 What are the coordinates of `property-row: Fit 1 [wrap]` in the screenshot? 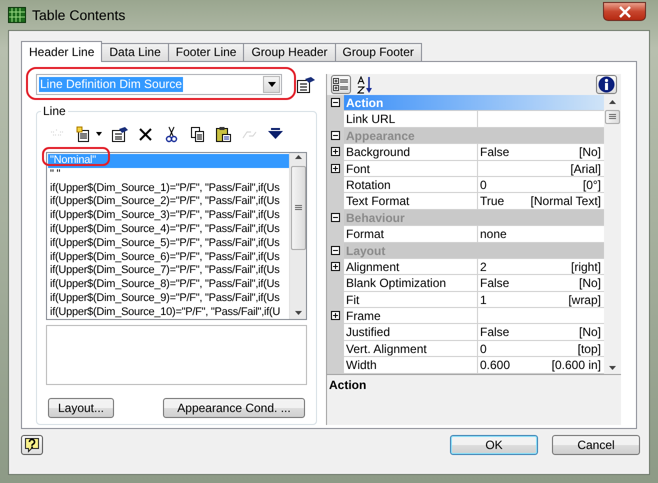 It's located at (465, 300).